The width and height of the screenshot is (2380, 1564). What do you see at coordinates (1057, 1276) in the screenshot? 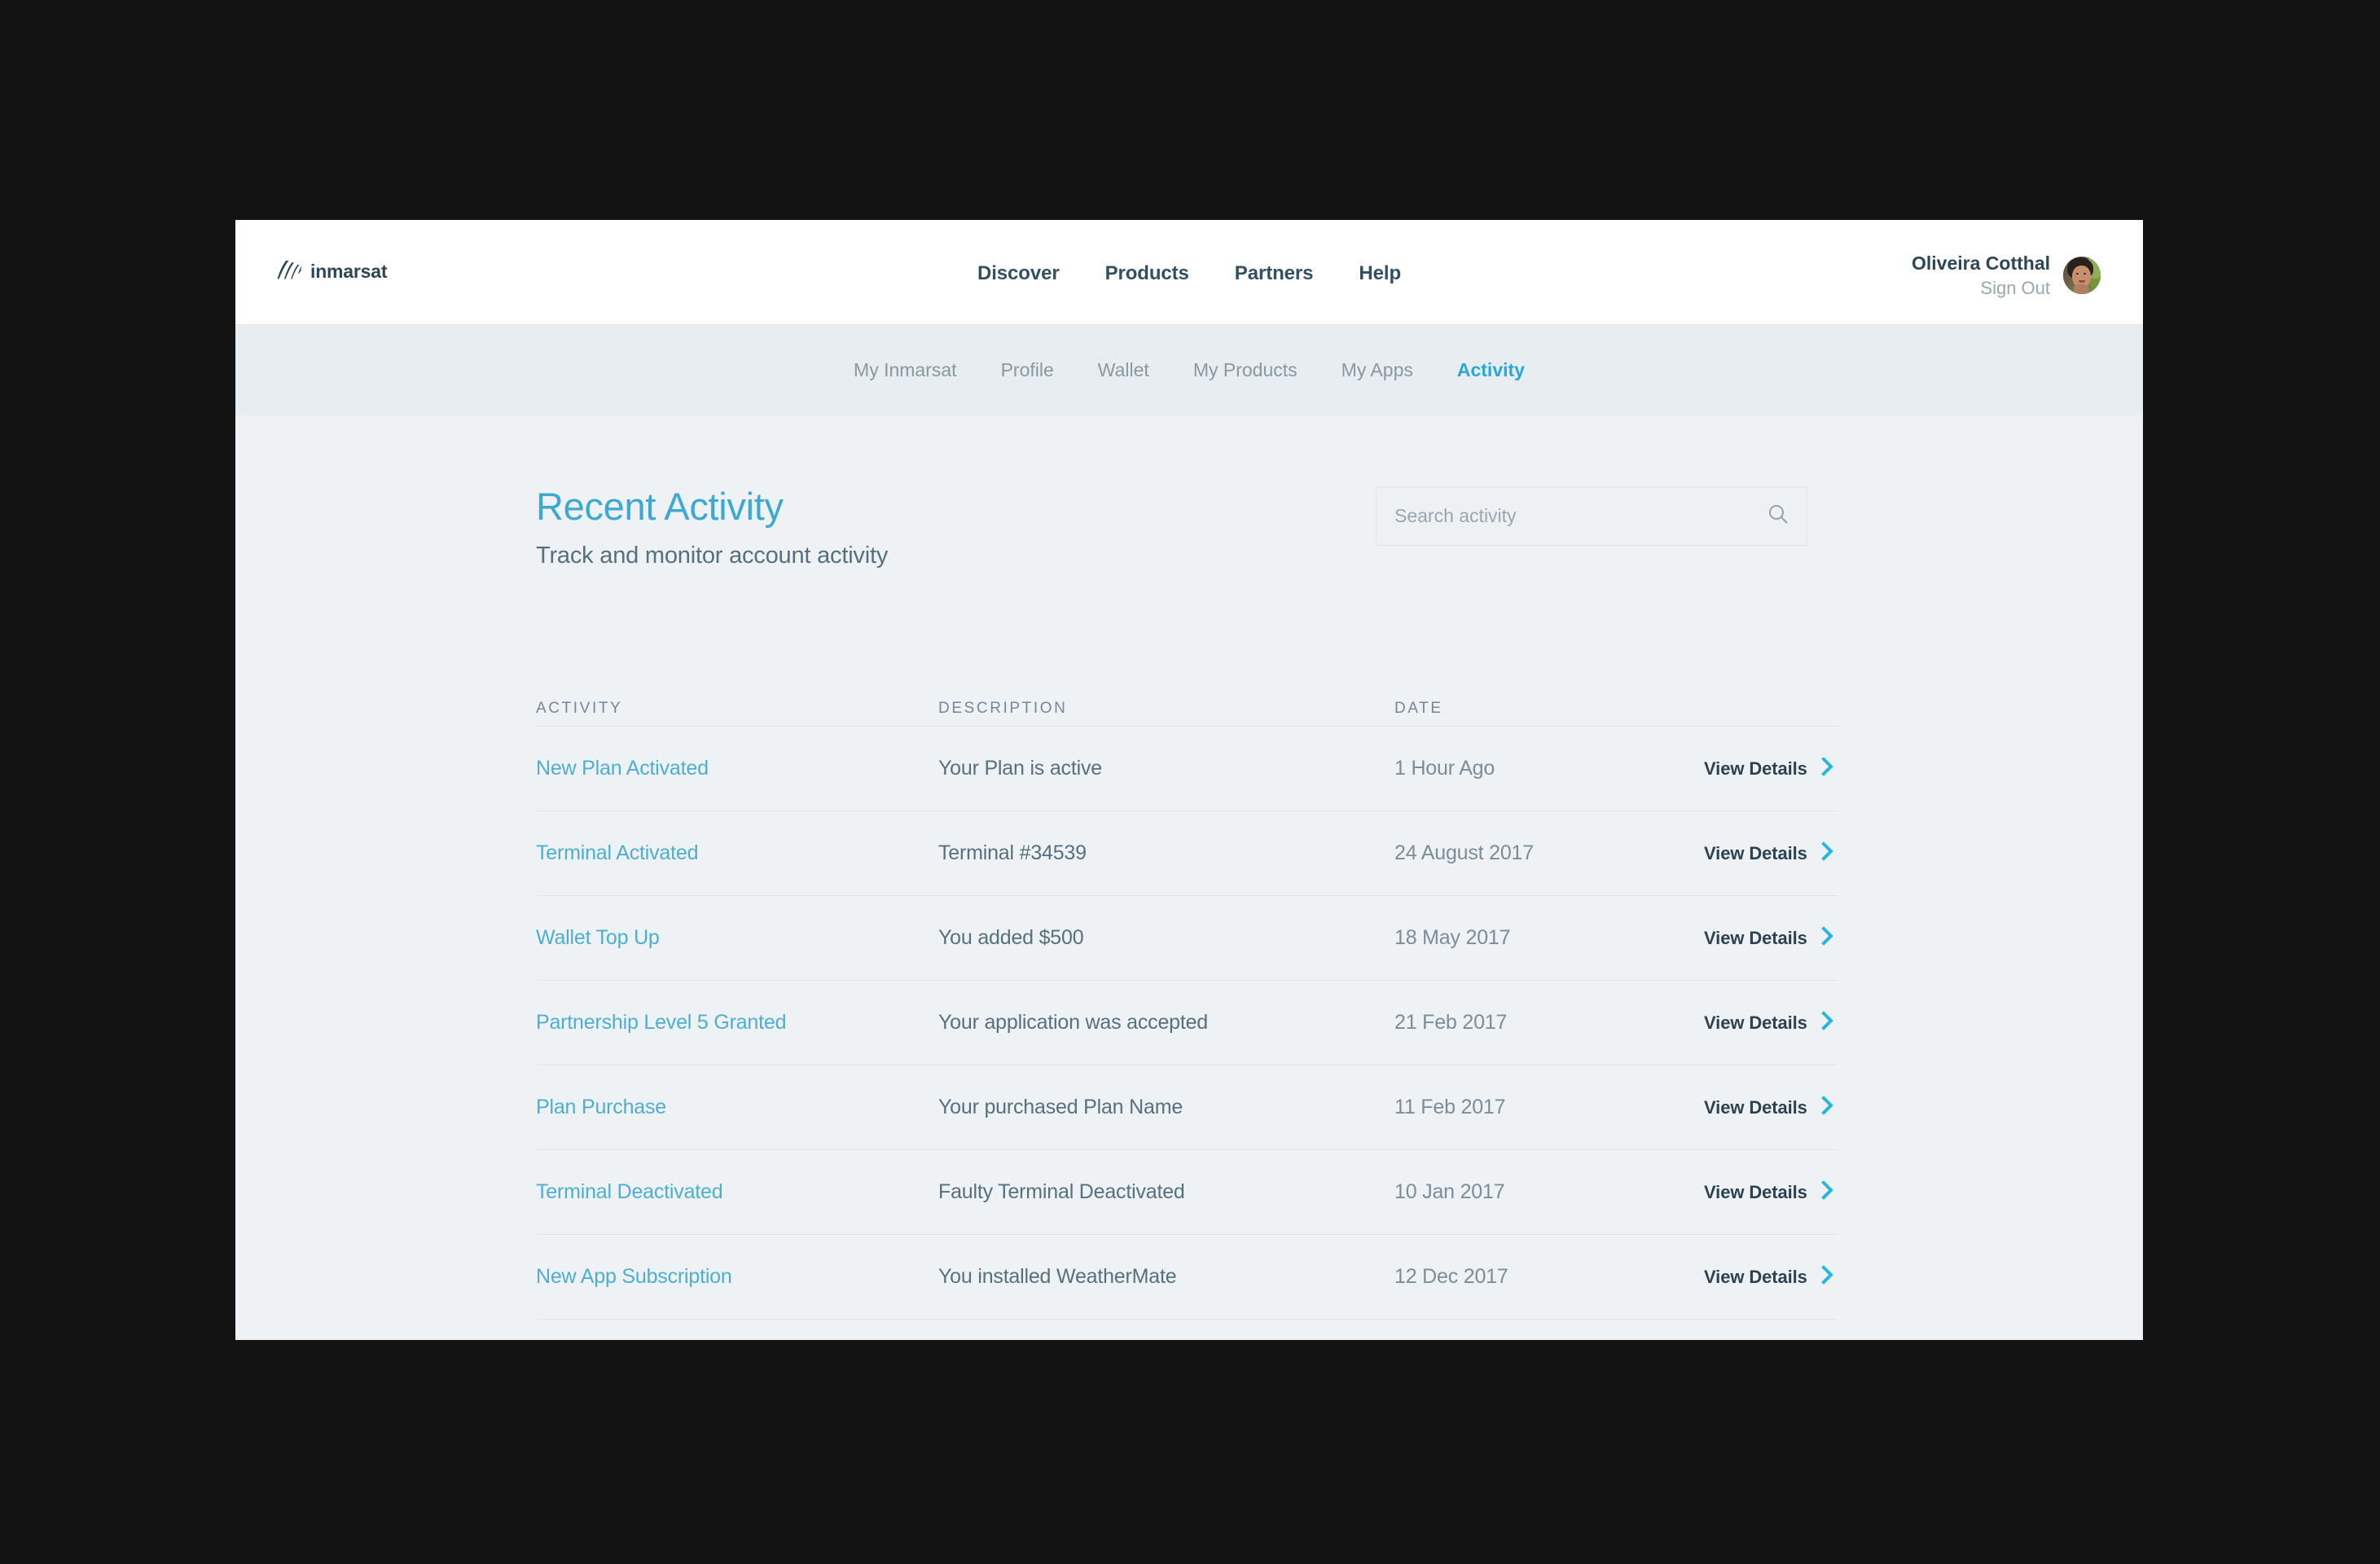
I see `cell-description: You installed WeatherMate` at bounding box center [1057, 1276].